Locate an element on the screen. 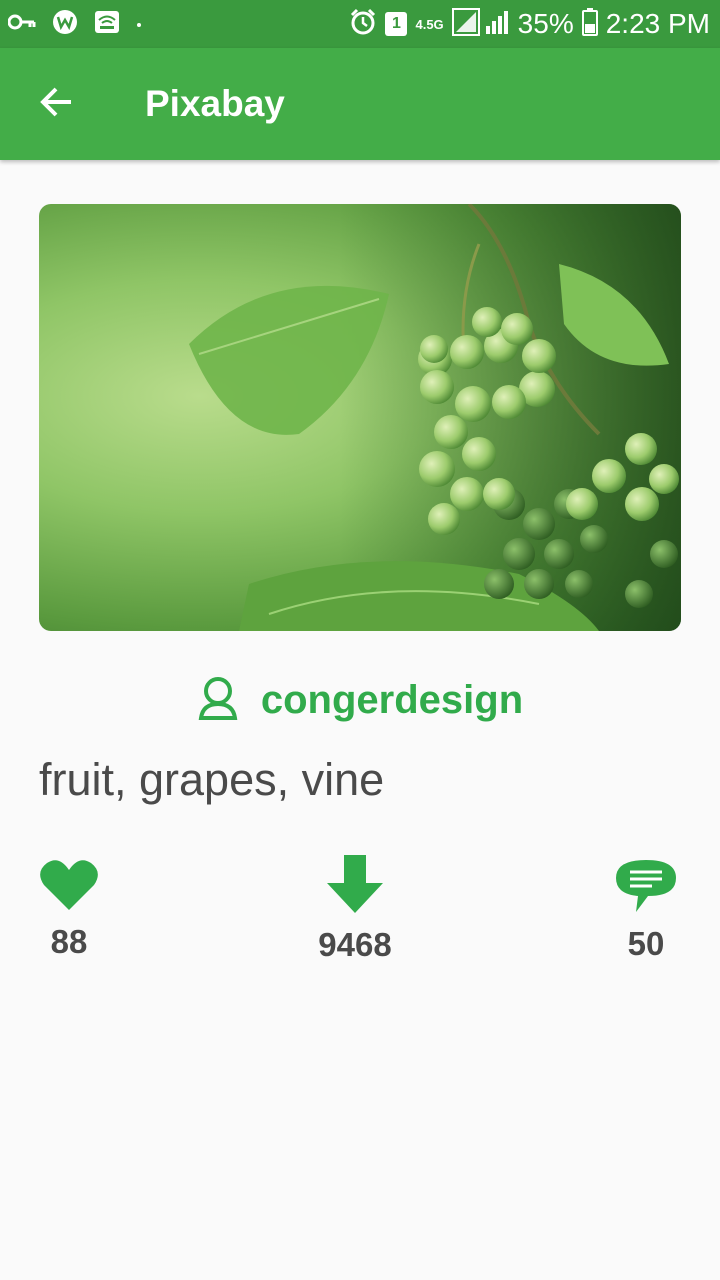  battery-icon is located at coordinates (589, 24).